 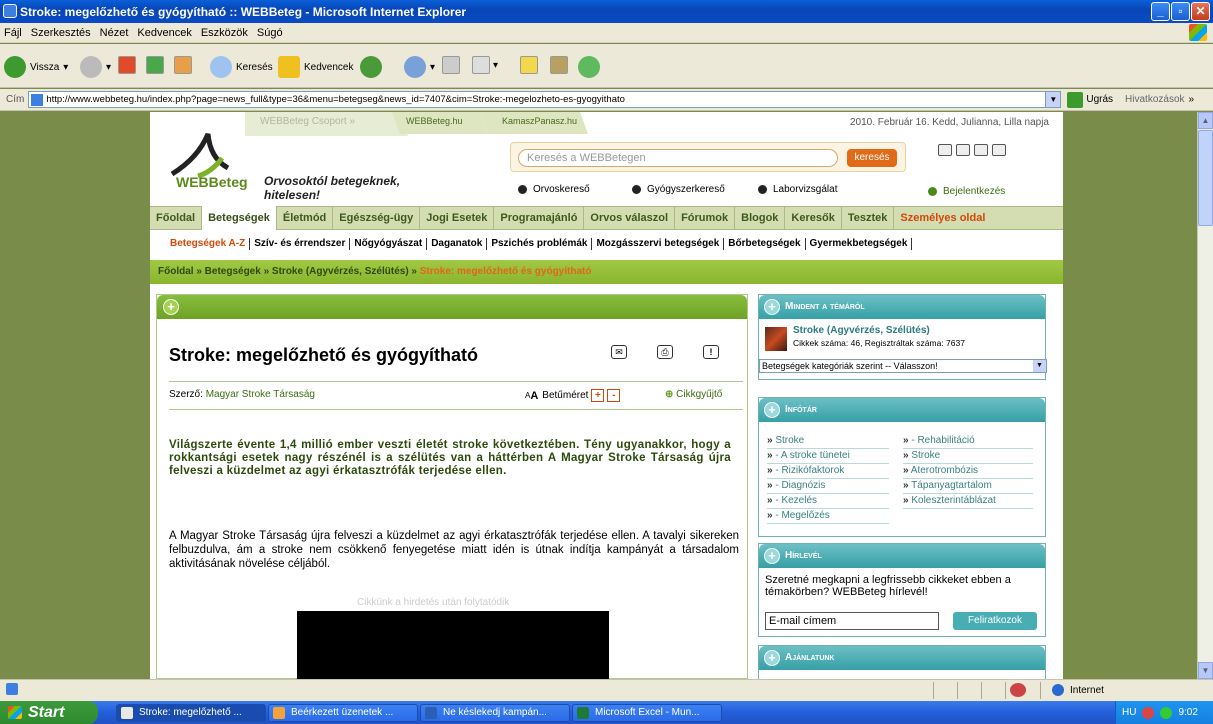 I want to click on links-chevron-icon: », so click(x=1192, y=99).